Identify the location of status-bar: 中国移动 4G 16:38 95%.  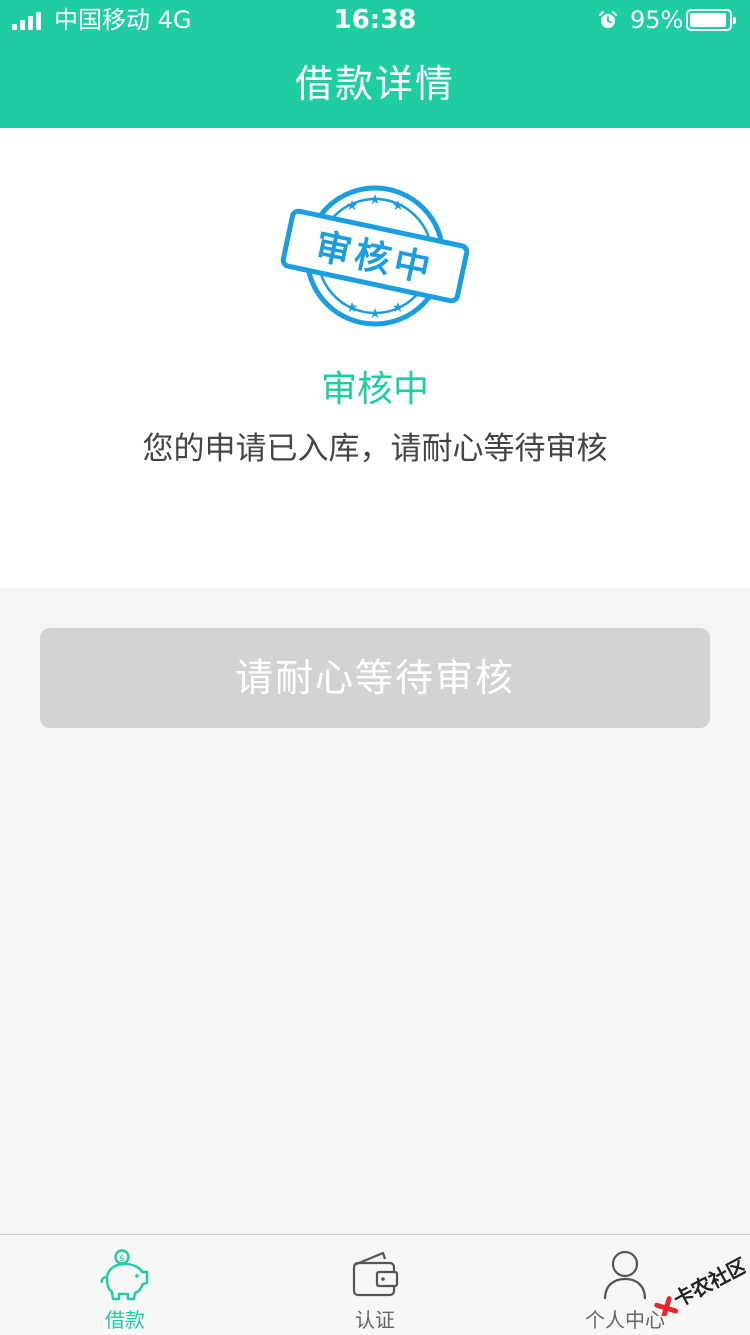
(375, 20).